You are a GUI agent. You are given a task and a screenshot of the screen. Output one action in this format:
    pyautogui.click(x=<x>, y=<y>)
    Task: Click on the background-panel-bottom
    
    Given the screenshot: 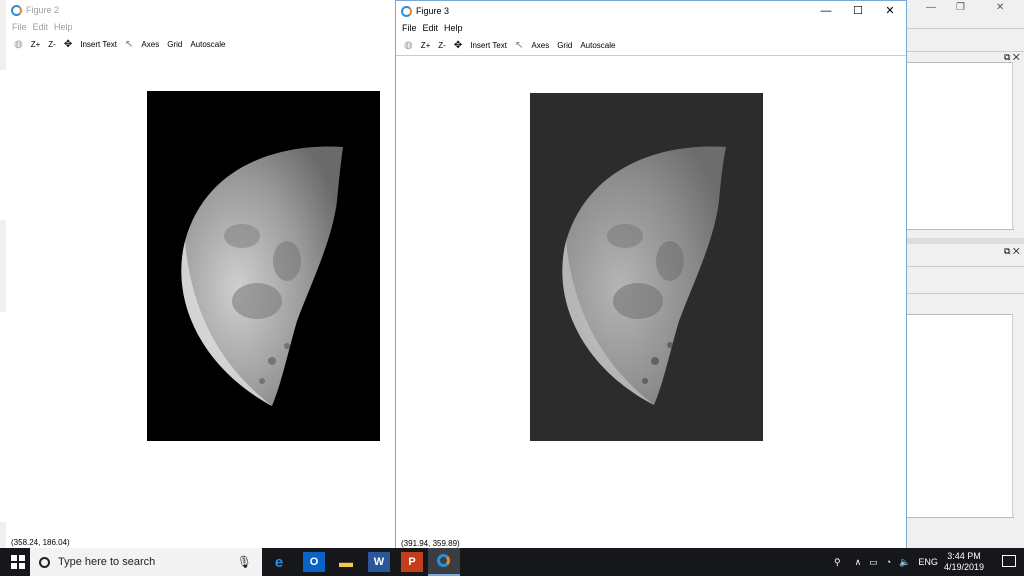 What is the action you would take?
    pyautogui.click(x=960, y=416)
    